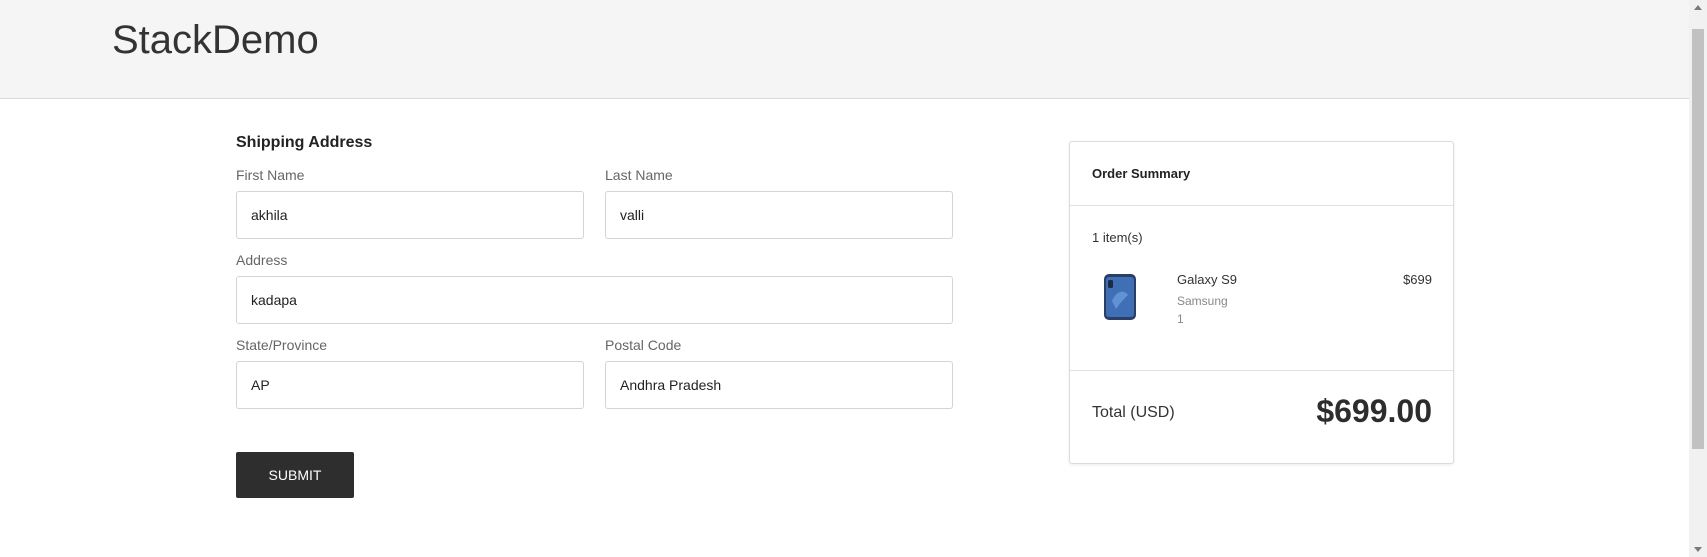  Describe the element at coordinates (594, 143) in the screenshot. I see `shipping-form: Shipping Address` at that location.